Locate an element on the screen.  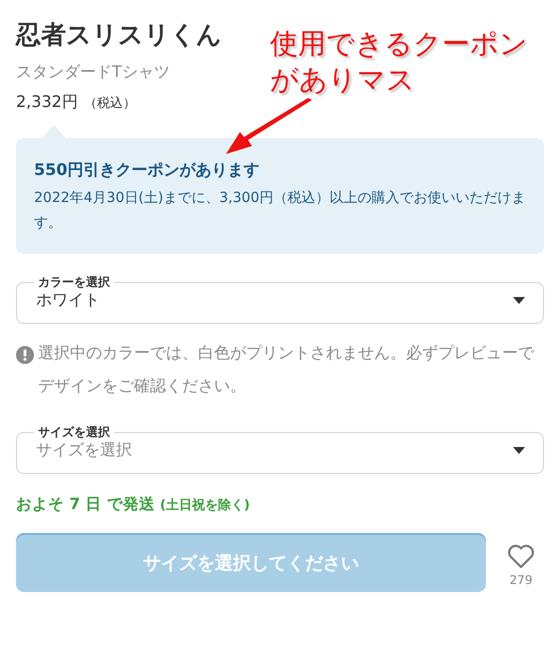
field-label: サイズを選択 is located at coordinates (74, 432).